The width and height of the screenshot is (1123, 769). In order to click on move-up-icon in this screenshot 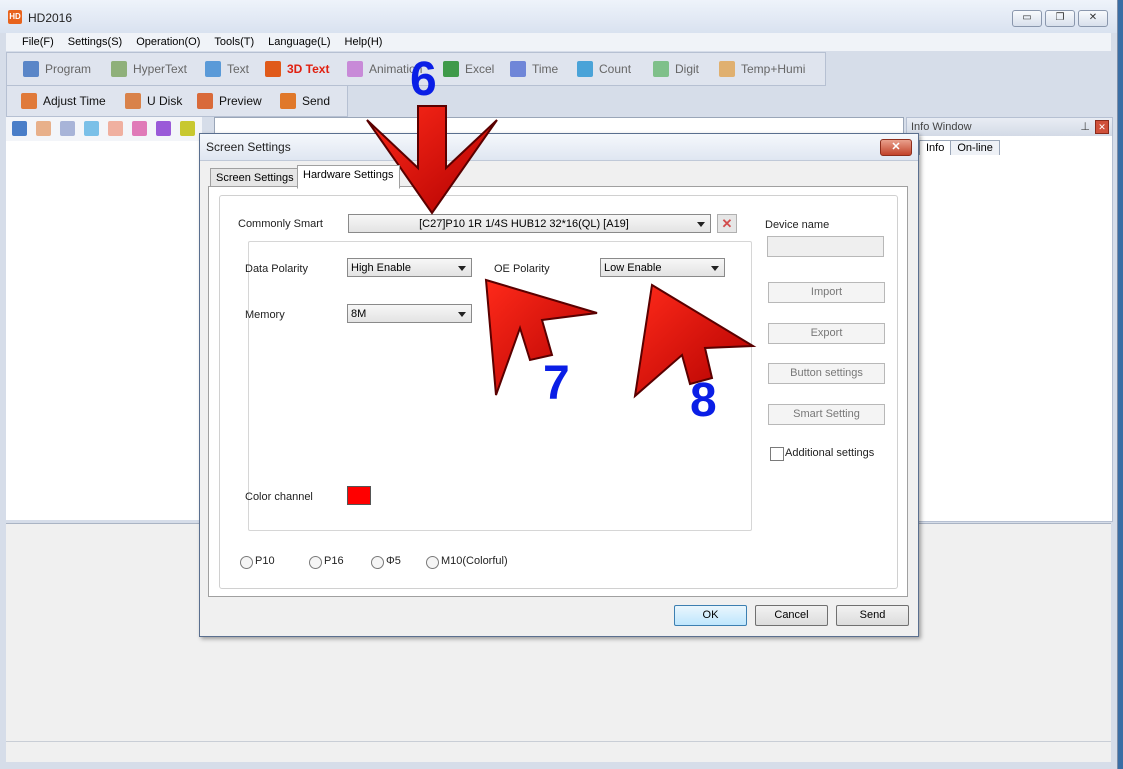, I will do `click(91, 128)`.